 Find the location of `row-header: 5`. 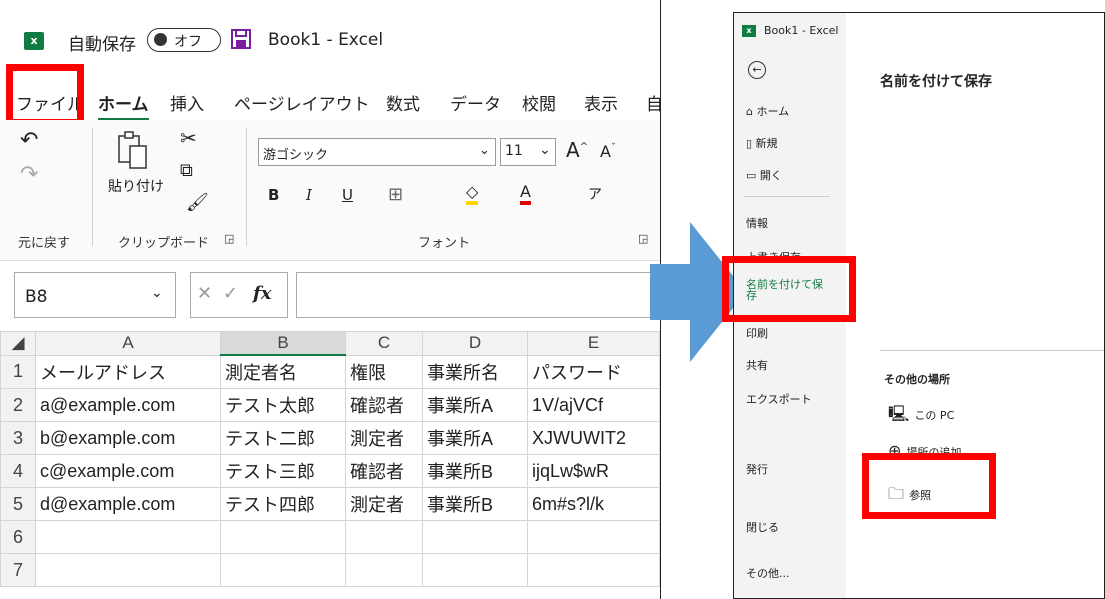

row-header: 5 is located at coordinates (18, 504).